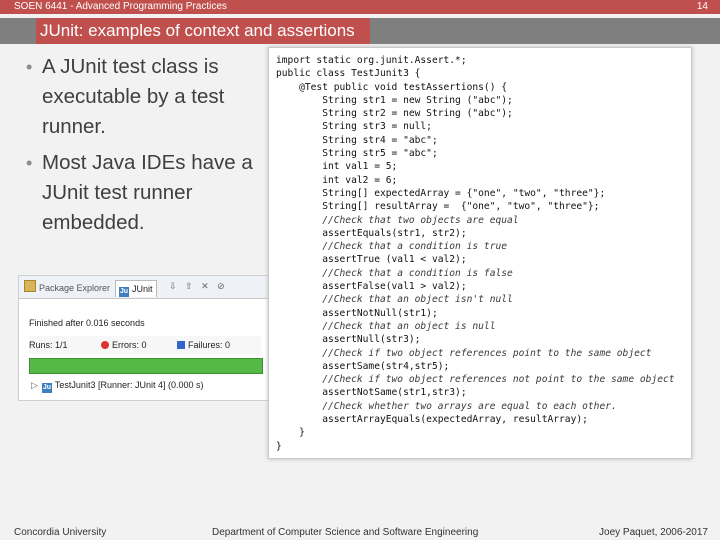 The image size is (720, 540). I want to click on run-duration: Finished after 0.016 seconds, so click(87, 323).